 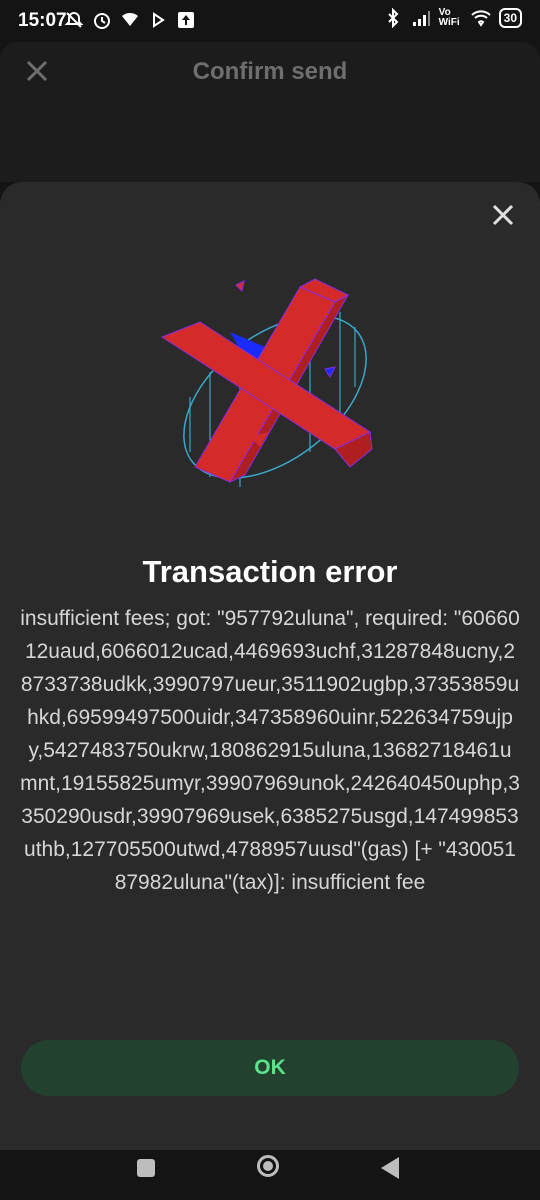 What do you see at coordinates (480, 18) in the screenshot?
I see `wifi-icon` at bounding box center [480, 18].